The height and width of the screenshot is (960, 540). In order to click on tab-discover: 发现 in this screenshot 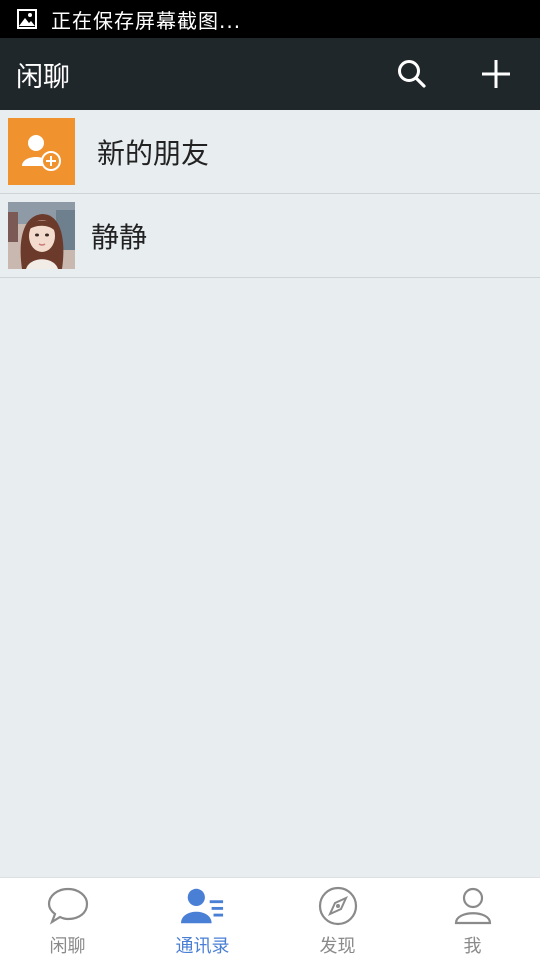, I will do `click(337, 919)`.